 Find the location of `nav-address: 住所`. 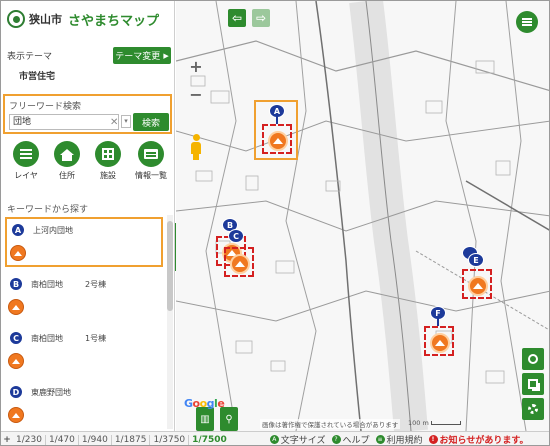

nav-address: 住所 is located at coordinates (67, 161).